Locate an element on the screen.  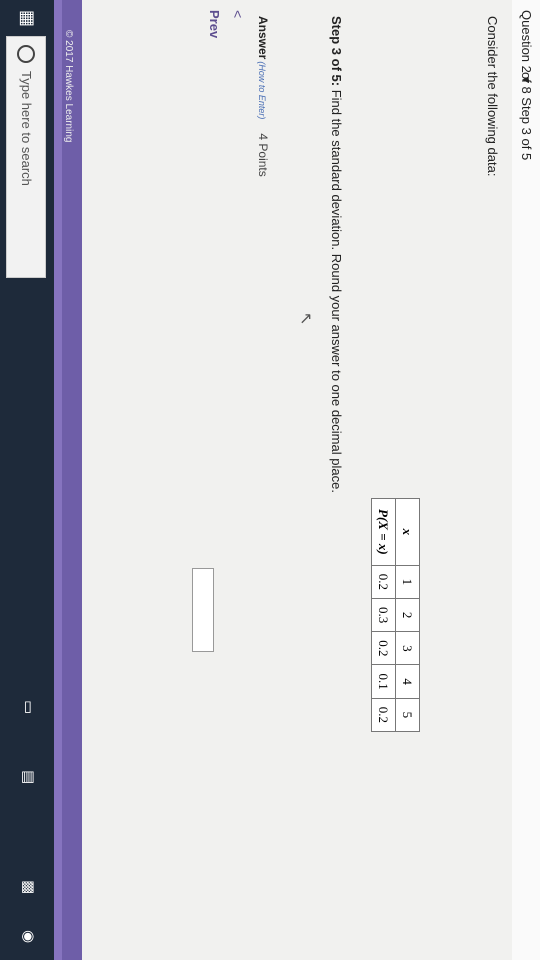
table-row: x 1 2 3 4 5 is located at coordinates (407, 615).